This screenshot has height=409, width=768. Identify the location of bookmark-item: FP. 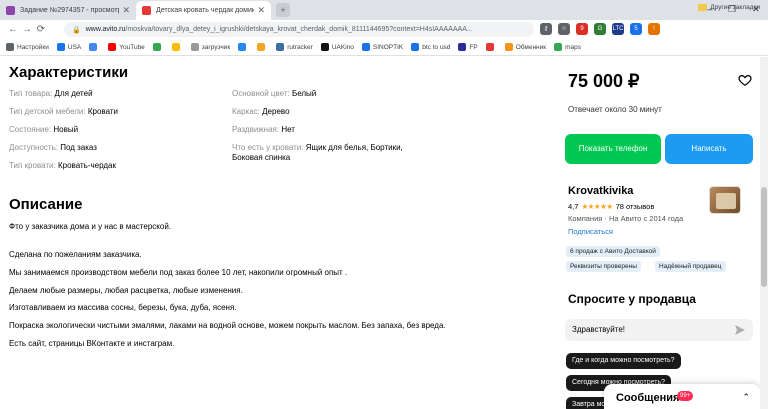
(468, 47).